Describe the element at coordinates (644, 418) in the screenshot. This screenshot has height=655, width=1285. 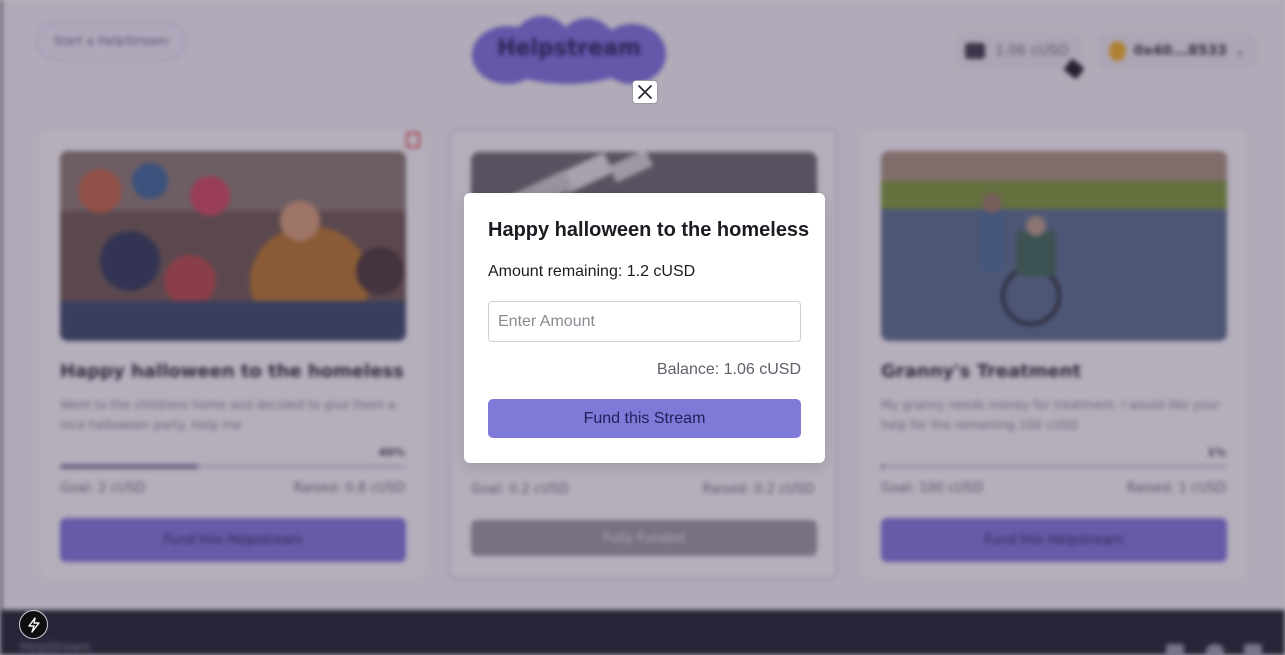
I see `fund-stream-button: Fund this Stream` at that location.